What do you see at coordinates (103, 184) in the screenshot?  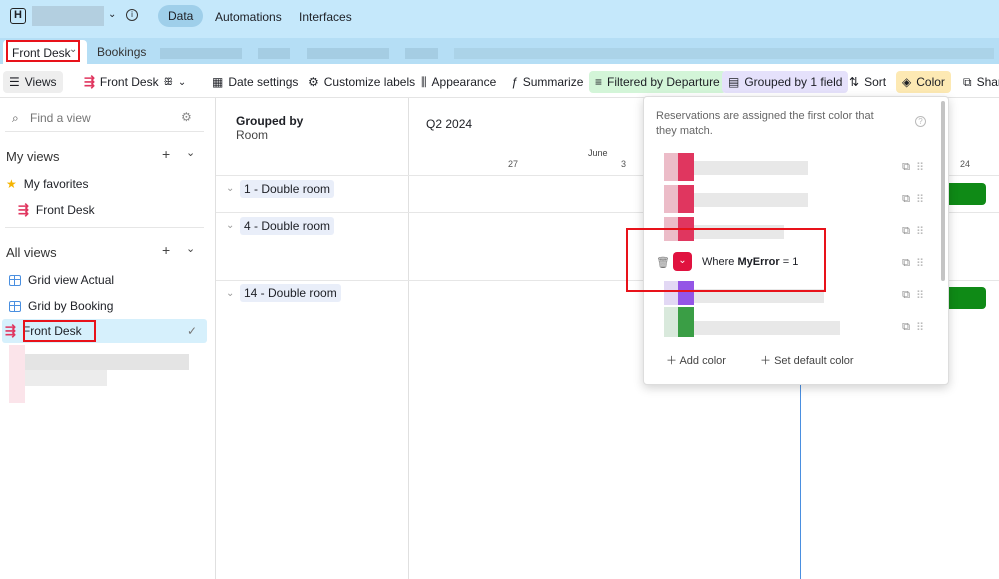 I see `my-favorites: ★ My favorites` at bounding box center [103, 184].